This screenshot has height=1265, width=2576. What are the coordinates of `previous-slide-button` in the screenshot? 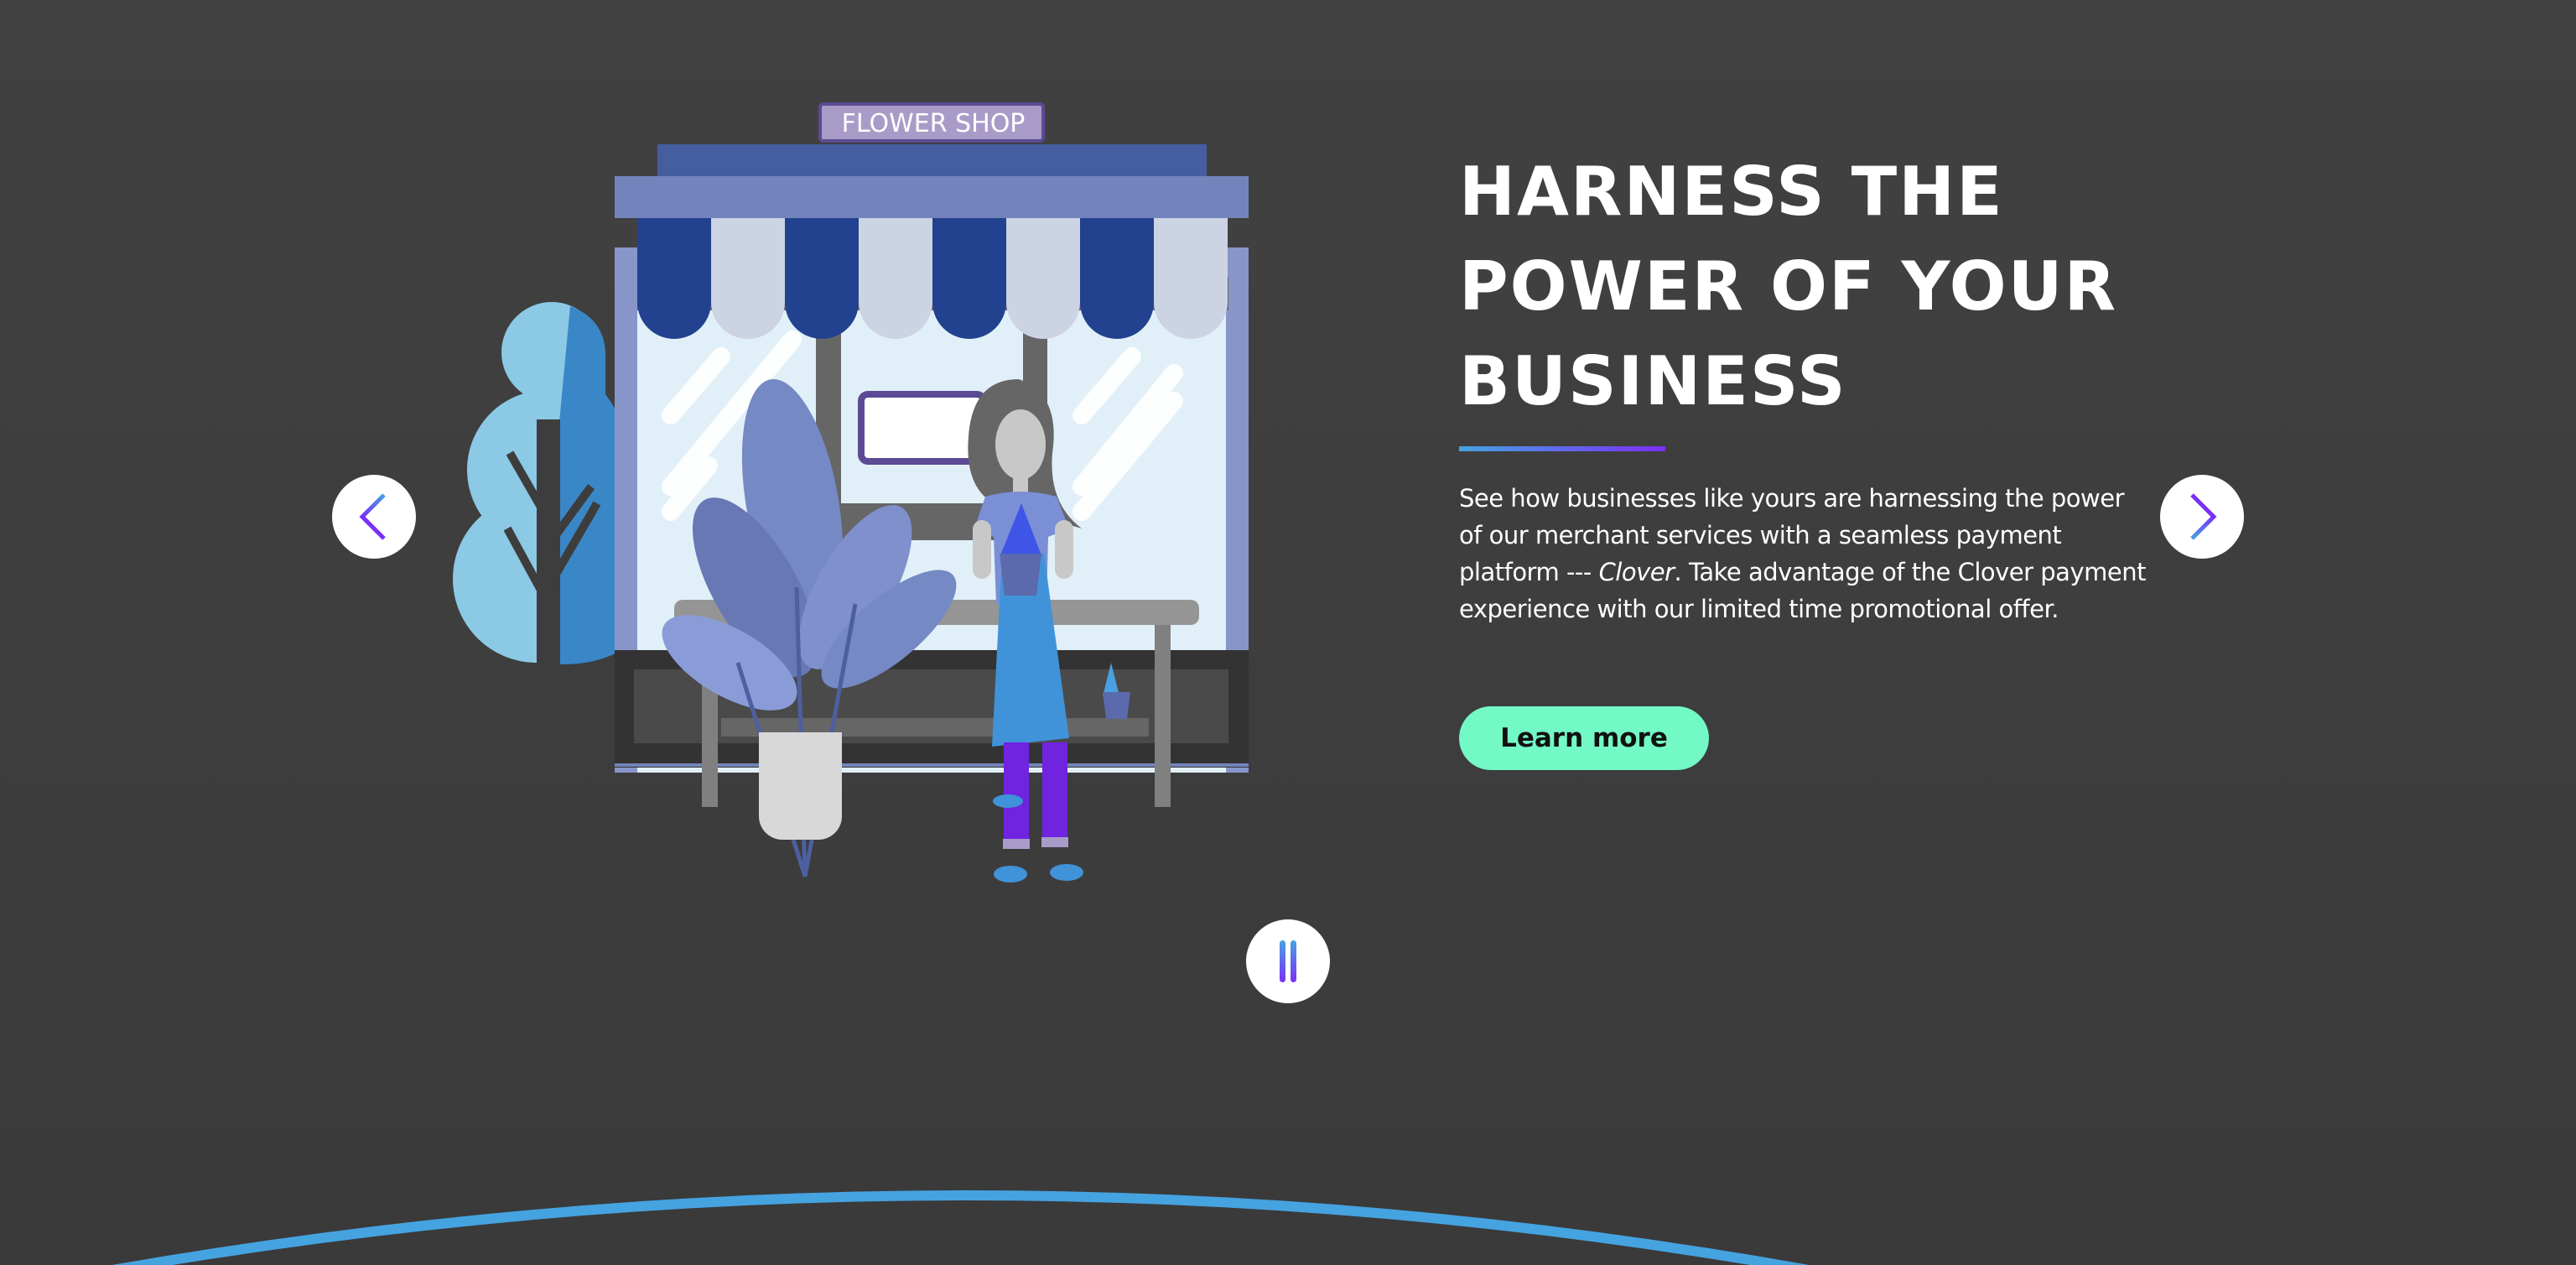 It's located at (374, 517).